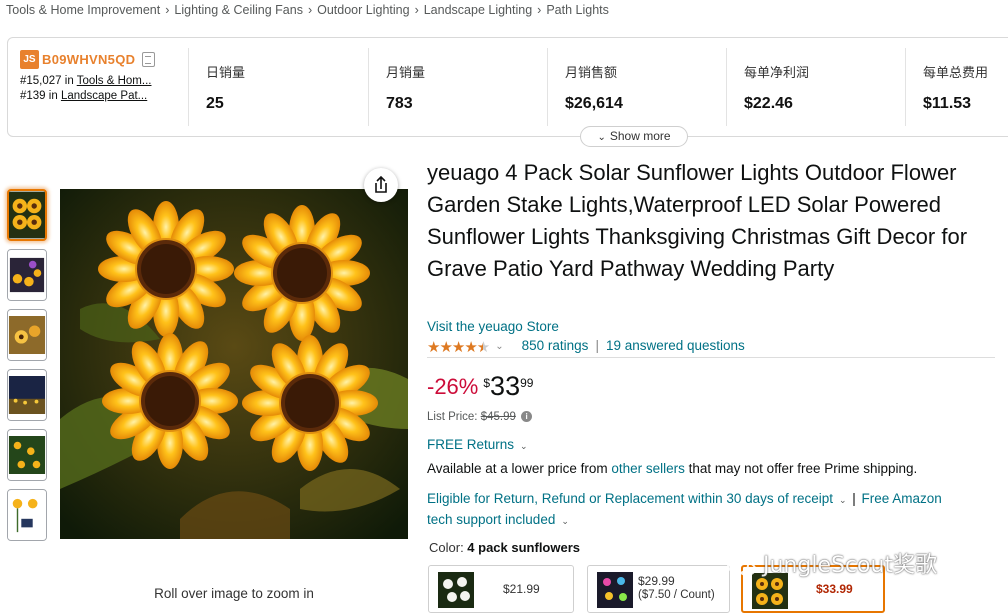  What do you see at coordinates (956, 72) in the screenshot?
I see `stat-label: 每单总费用` at bounding box center [956, 72].